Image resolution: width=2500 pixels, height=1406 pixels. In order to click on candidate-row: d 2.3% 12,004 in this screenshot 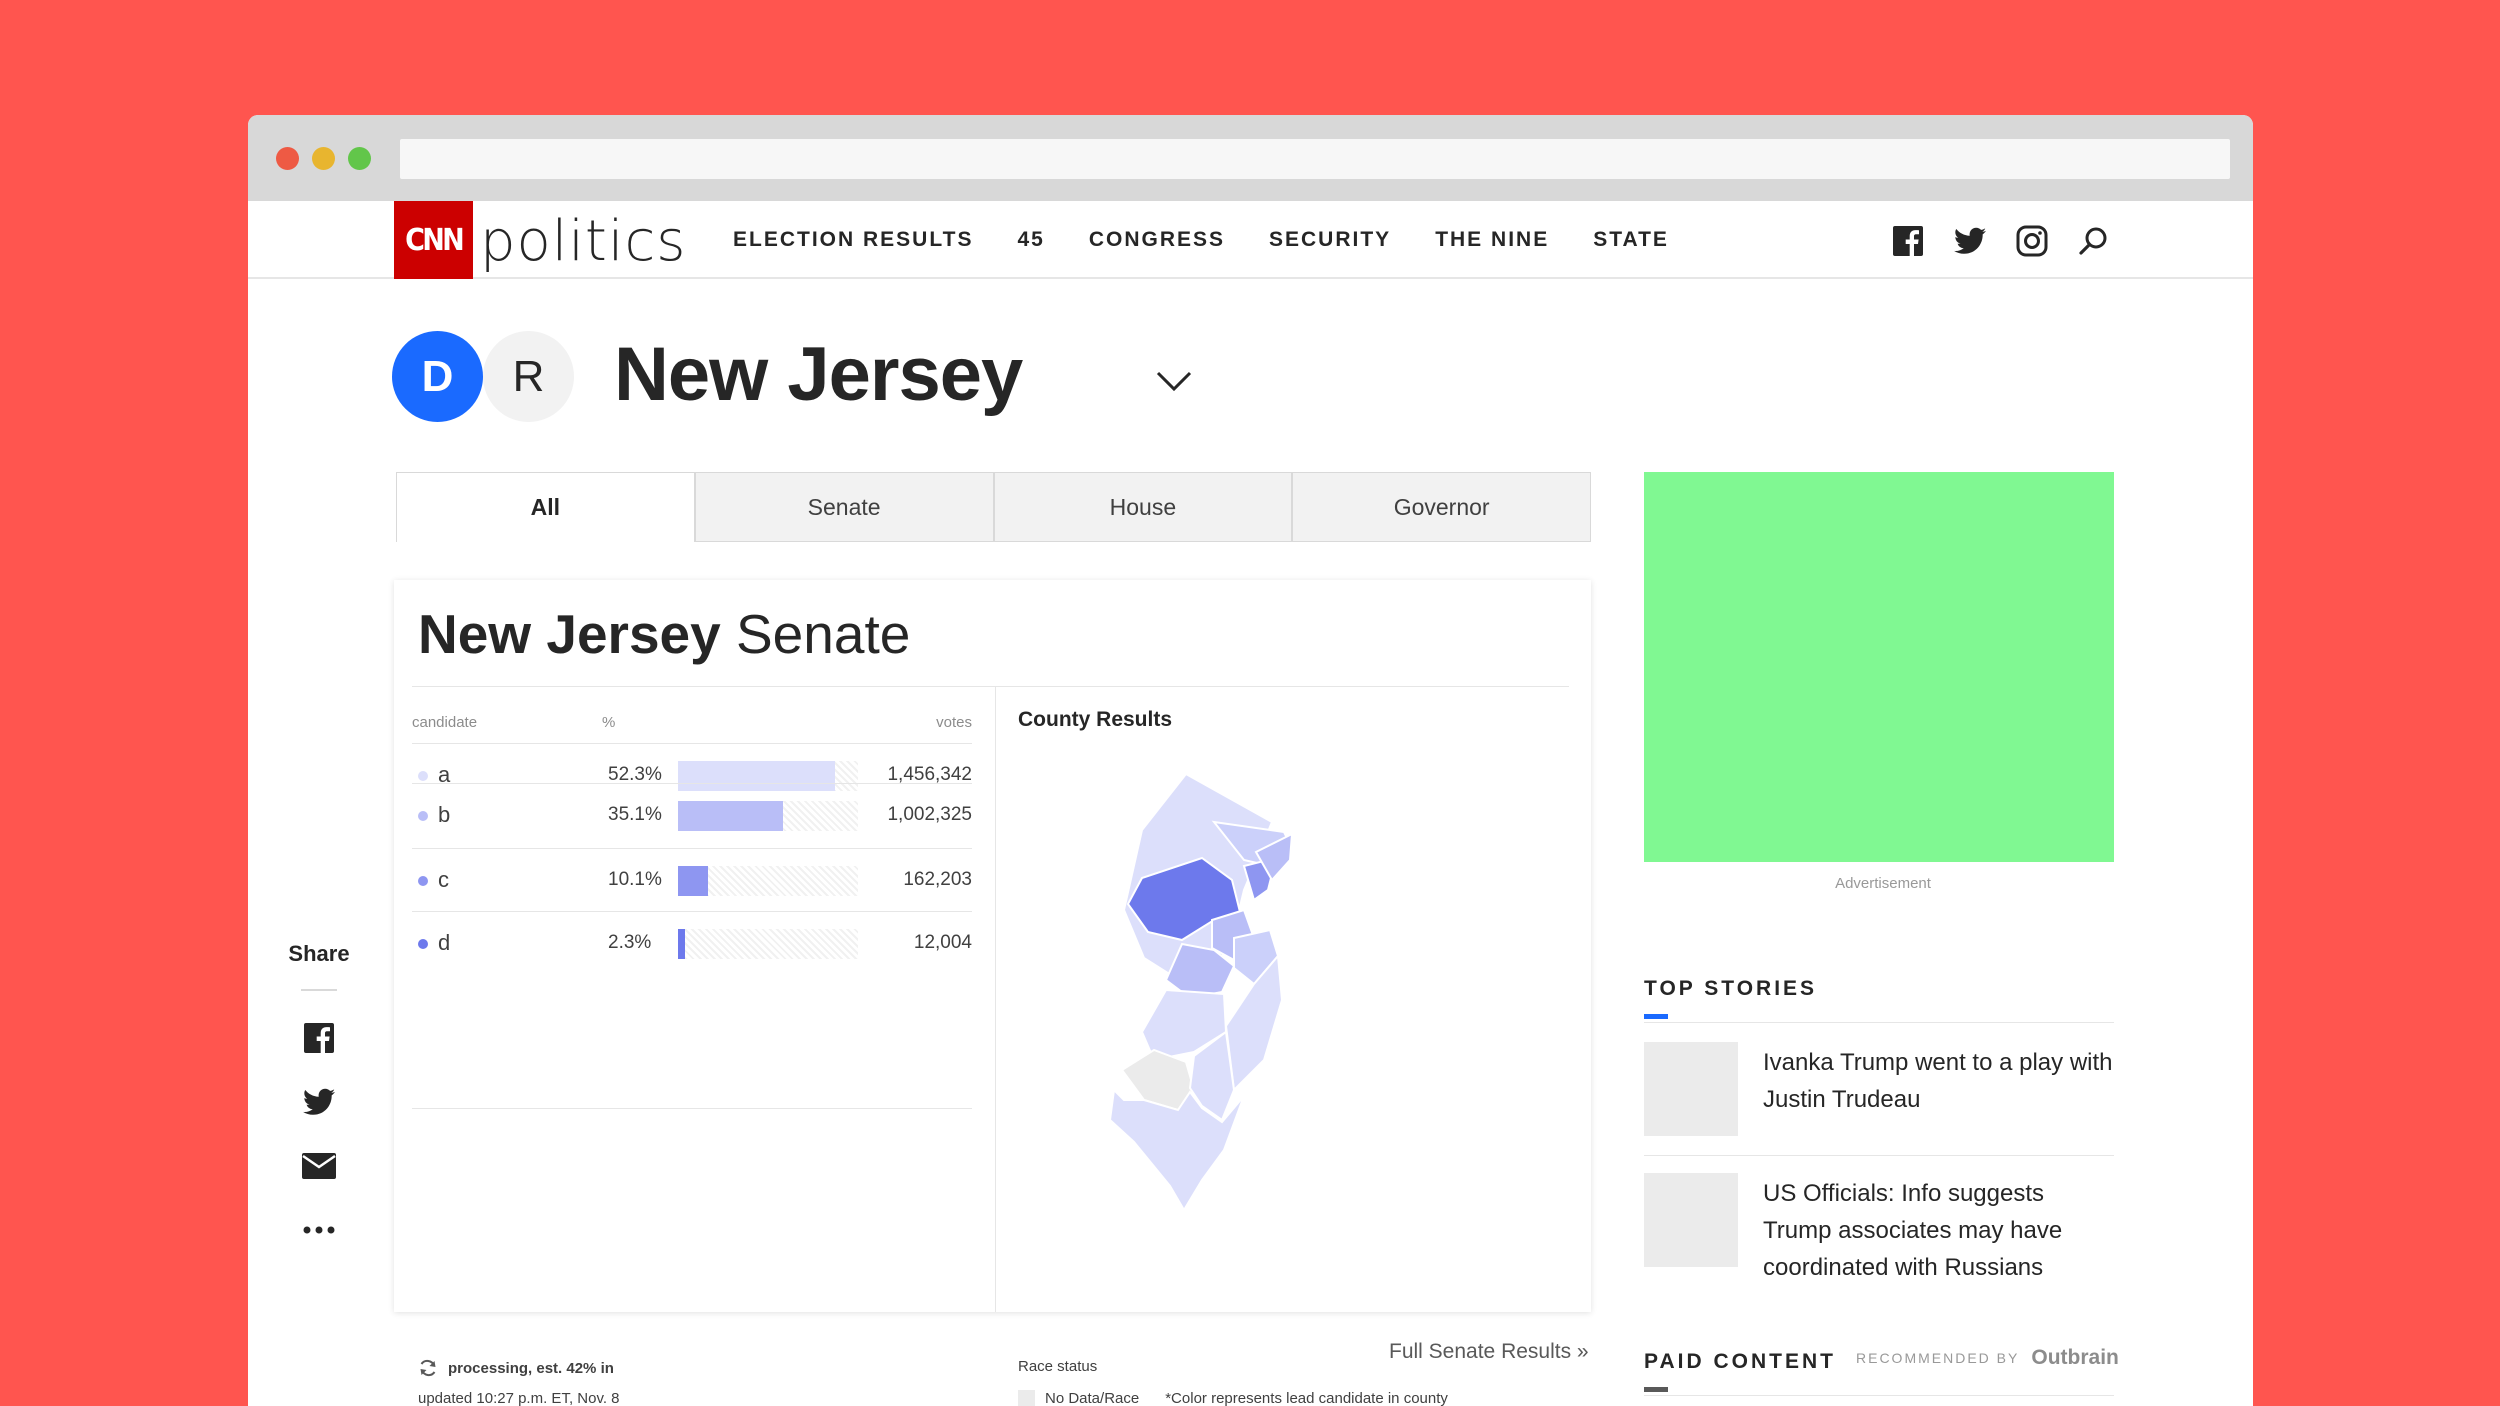, I will do `click(692, 942)`.